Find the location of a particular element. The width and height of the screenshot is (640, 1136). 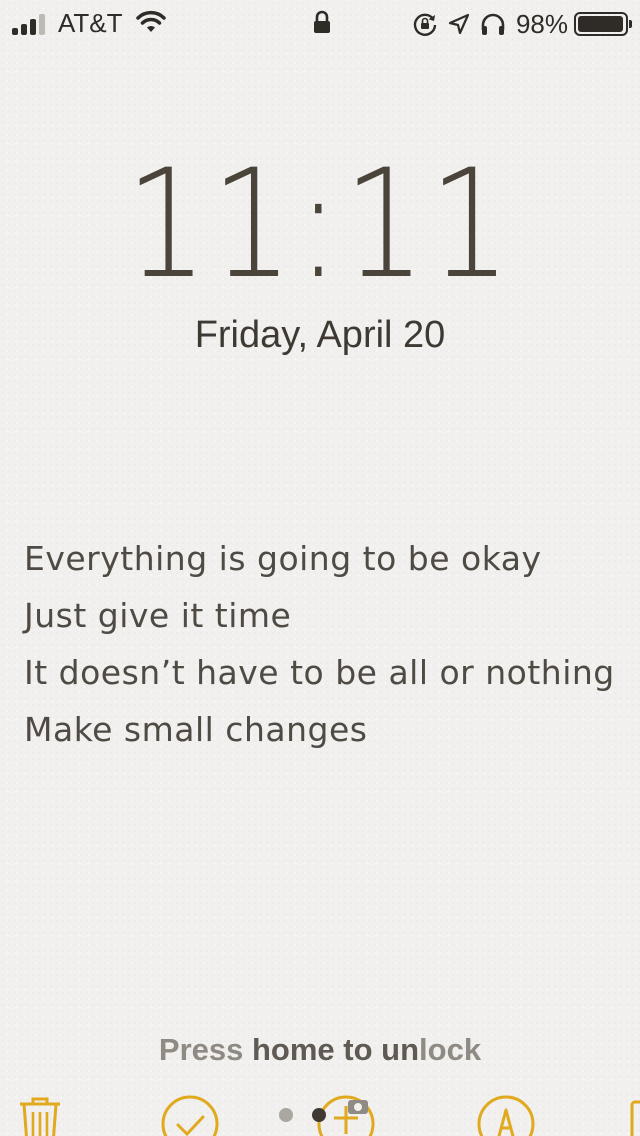

lock-icon is located at coordinates (322, 25).